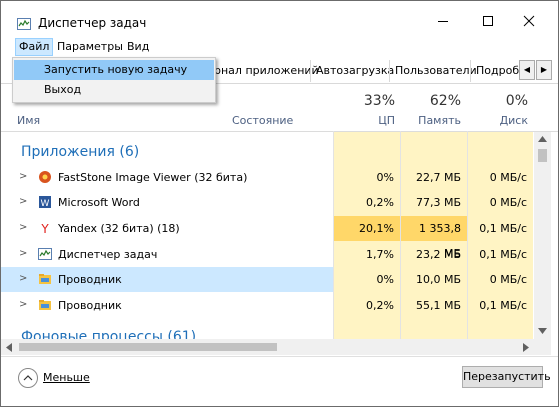 The height and width of the screenshot is (407, 559). I want to click on fewer-details-button, so click(28, 378).